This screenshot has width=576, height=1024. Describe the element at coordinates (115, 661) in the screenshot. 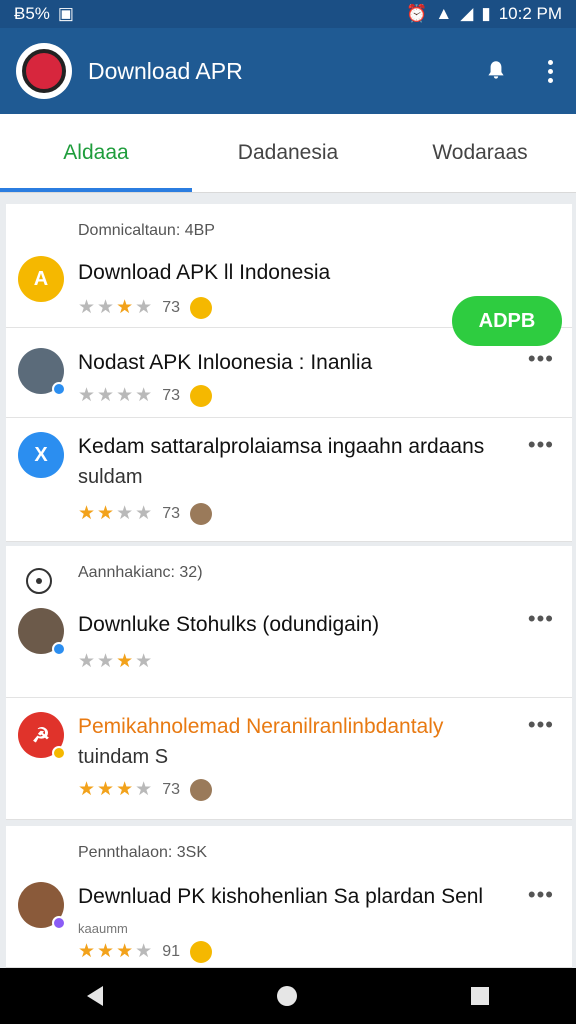

I see `rating-stars: ★ ★ ★ ★` at that location.